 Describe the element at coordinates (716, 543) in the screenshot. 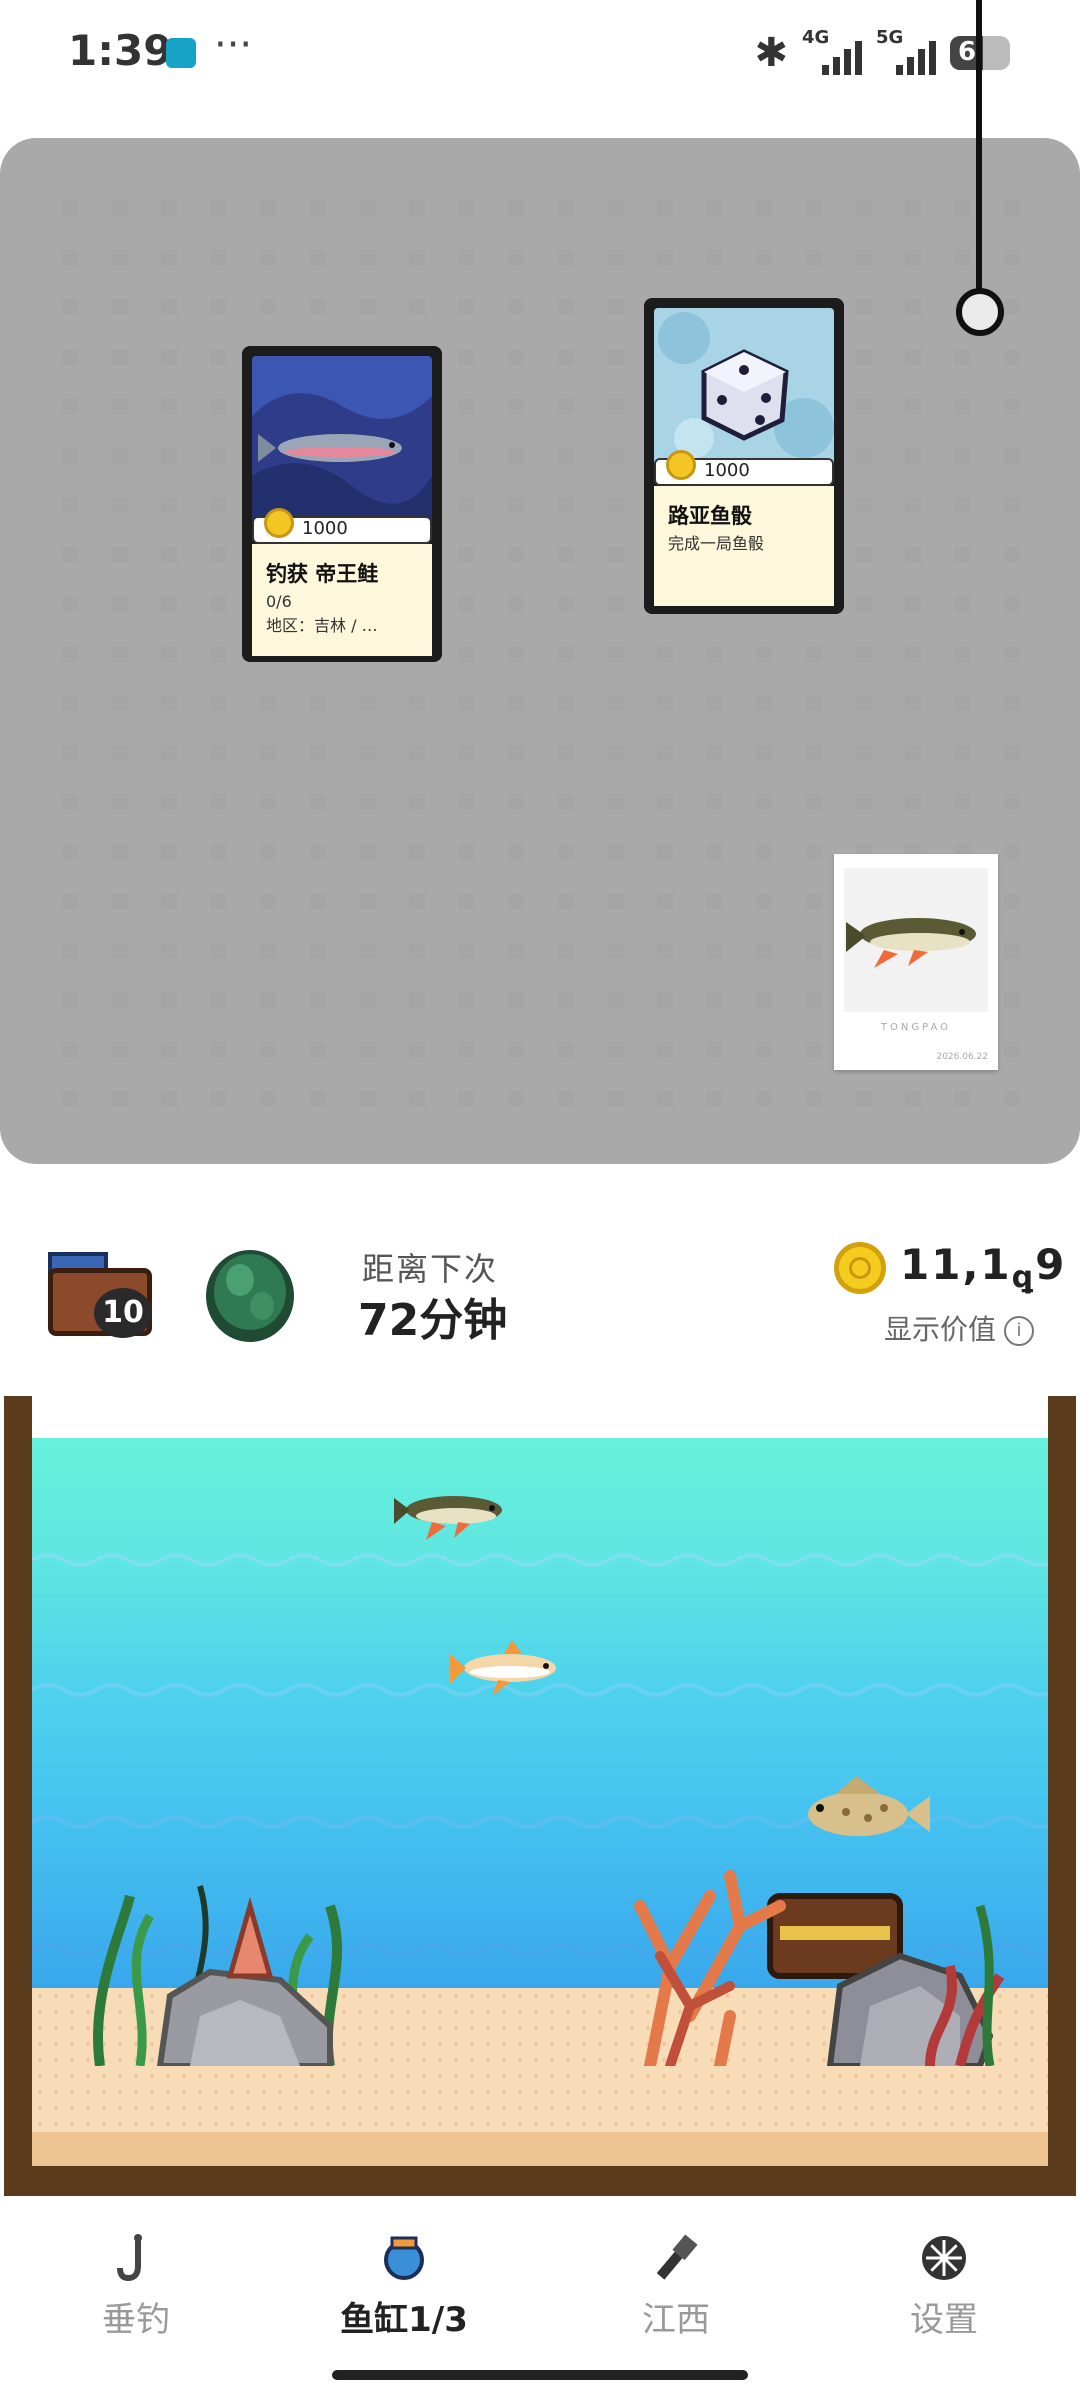

I see `card-description: 完成一局鱼骰` at that location.